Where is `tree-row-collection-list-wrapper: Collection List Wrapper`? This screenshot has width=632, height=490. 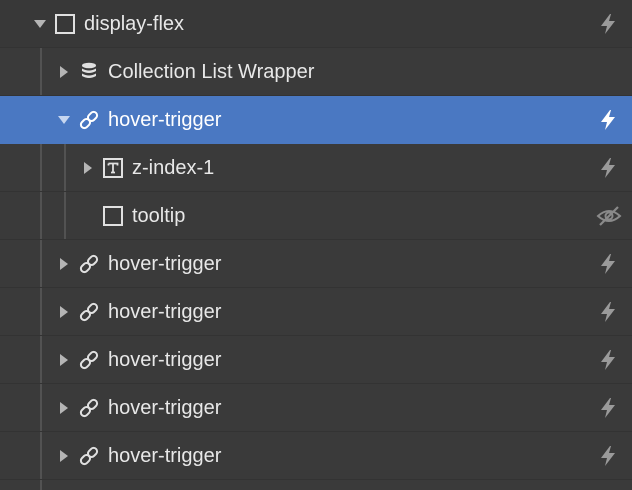 tree-row-collection-list-wrapper: Collection List Wrapper is located at coordinates (316, 72).